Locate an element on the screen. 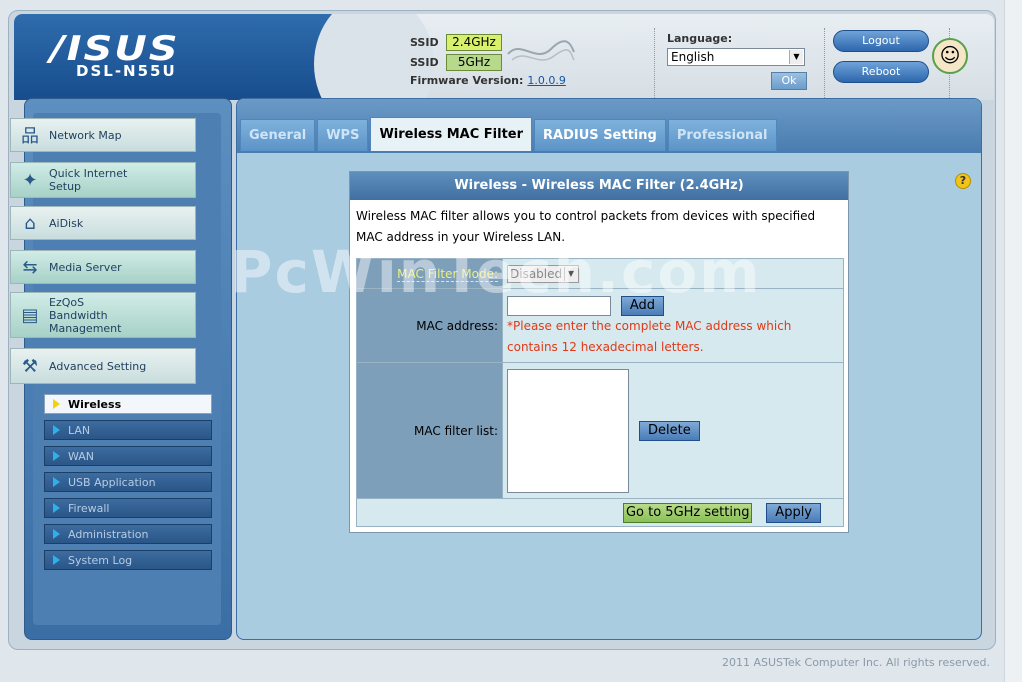 This screenshot has width=1022, height=682. sidebar-sub-firewall: Firewall is located at coordinates (128, 508).